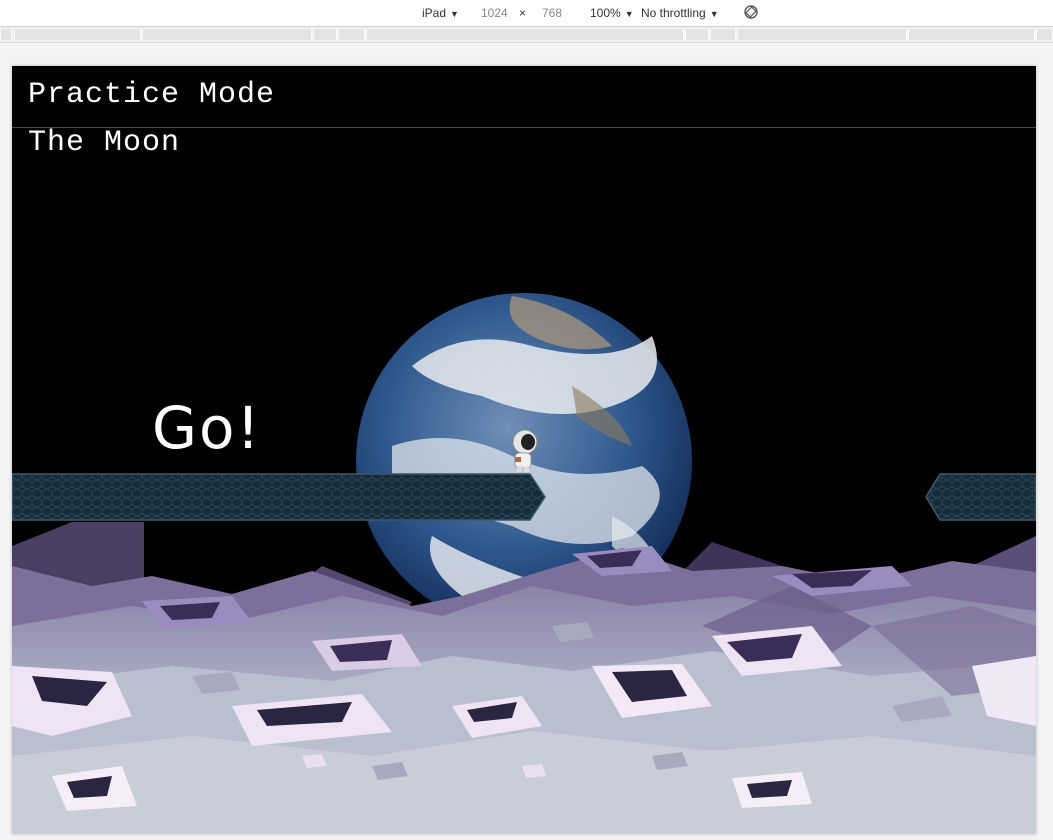 The width and height of the screenshot is (1053, 840). I want to click on crater, so click(772, 790).